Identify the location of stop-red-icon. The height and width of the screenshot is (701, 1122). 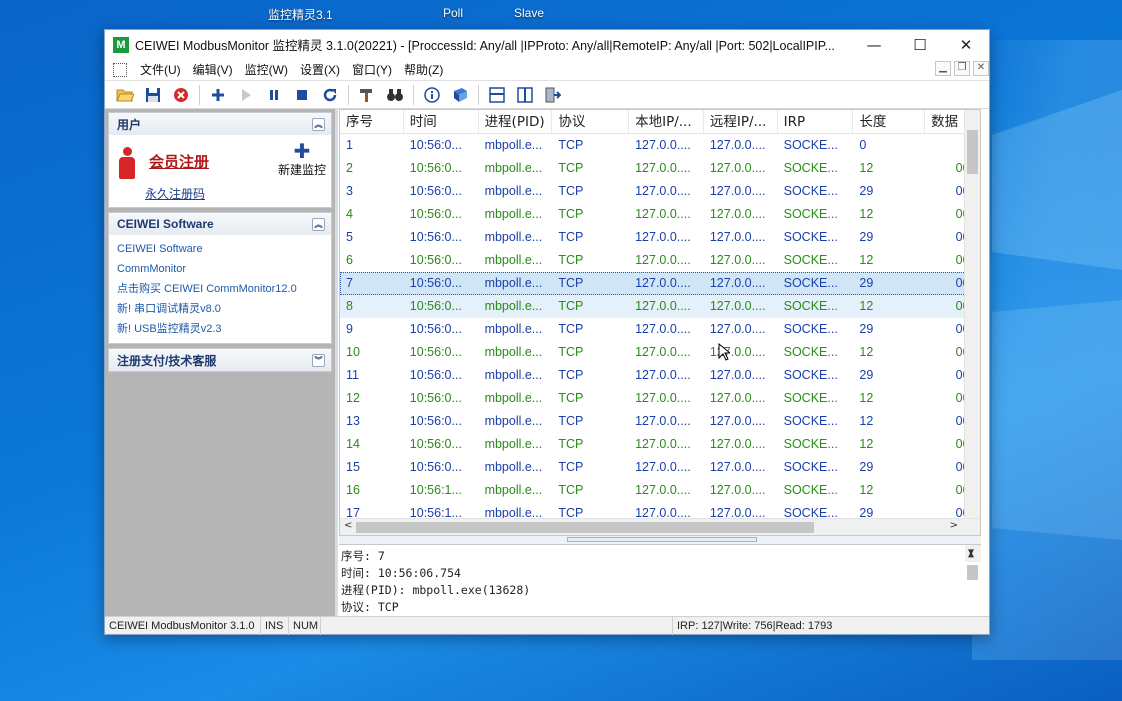
(181, 95).